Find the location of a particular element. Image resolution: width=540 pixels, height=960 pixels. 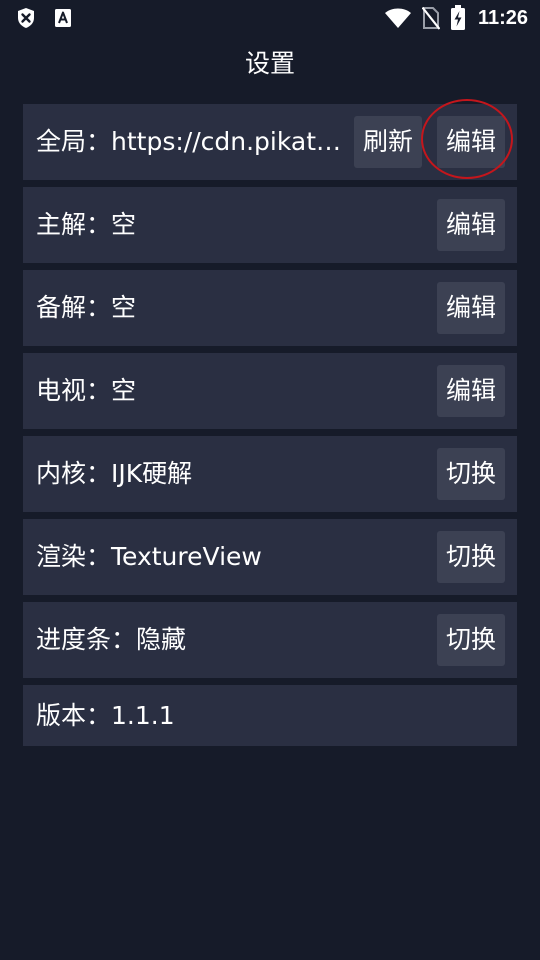

shield-x-icon is located at coordinates (26, 18).